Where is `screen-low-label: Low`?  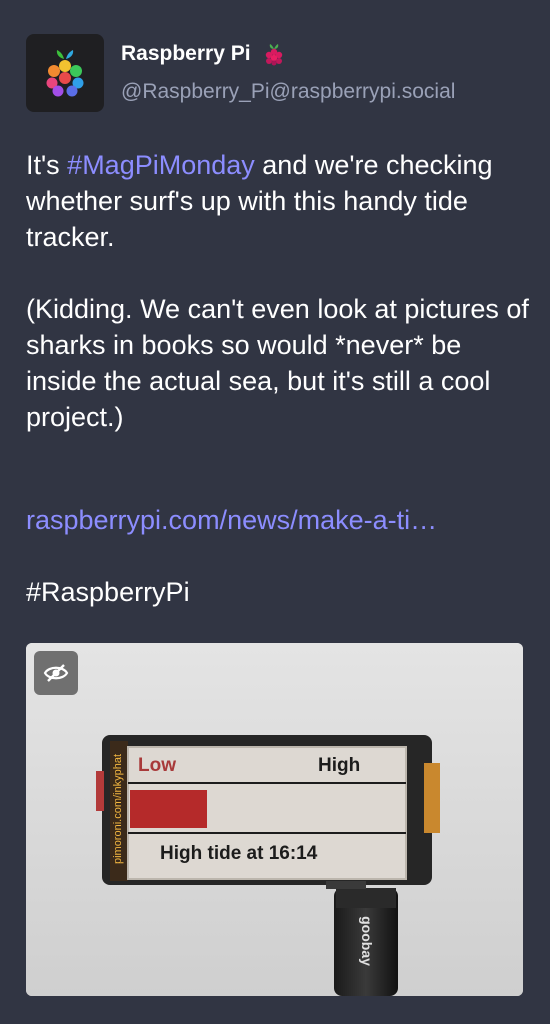
screen-low-label: Low is located at coordinates (157, 765).